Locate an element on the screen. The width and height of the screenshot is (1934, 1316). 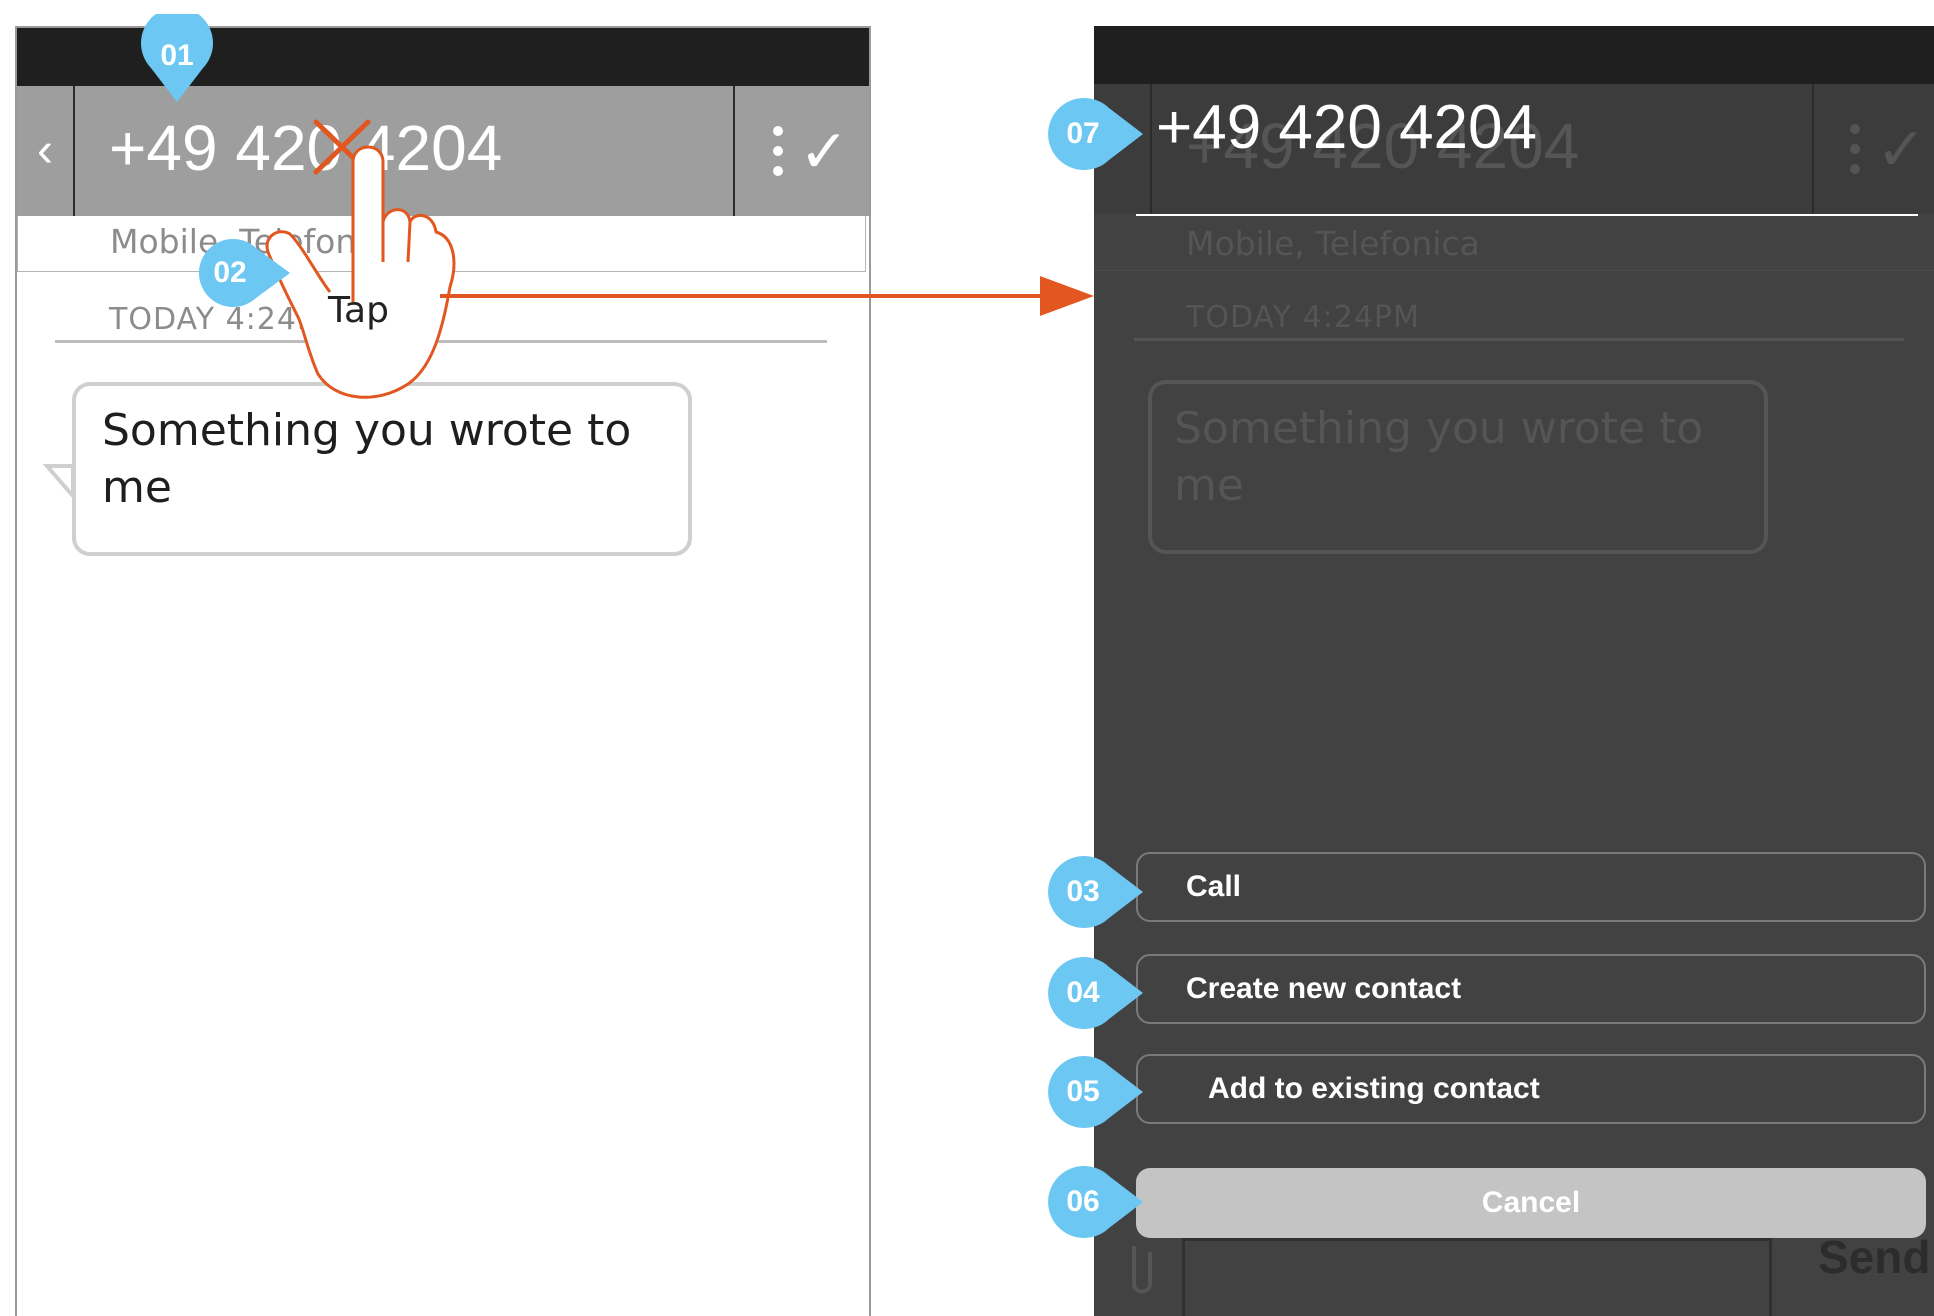
message-input is located at coordinates (1477, 1277).